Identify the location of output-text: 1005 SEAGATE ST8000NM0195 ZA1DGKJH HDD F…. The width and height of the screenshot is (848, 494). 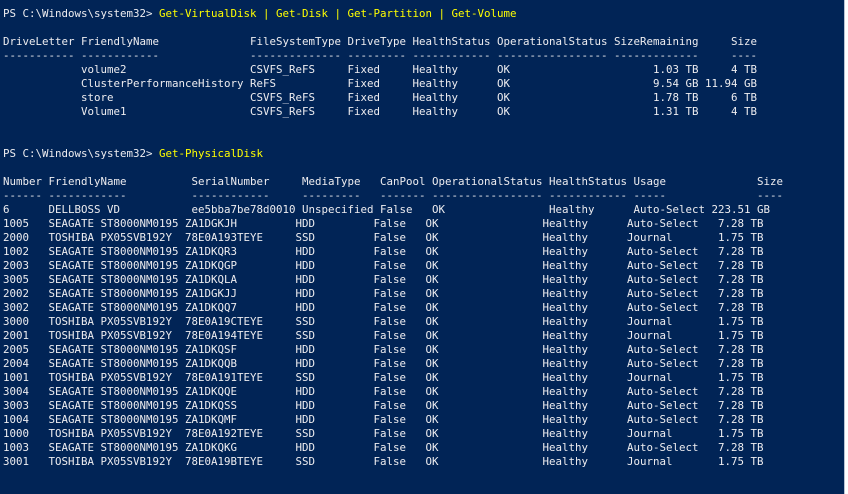
(383, 223).